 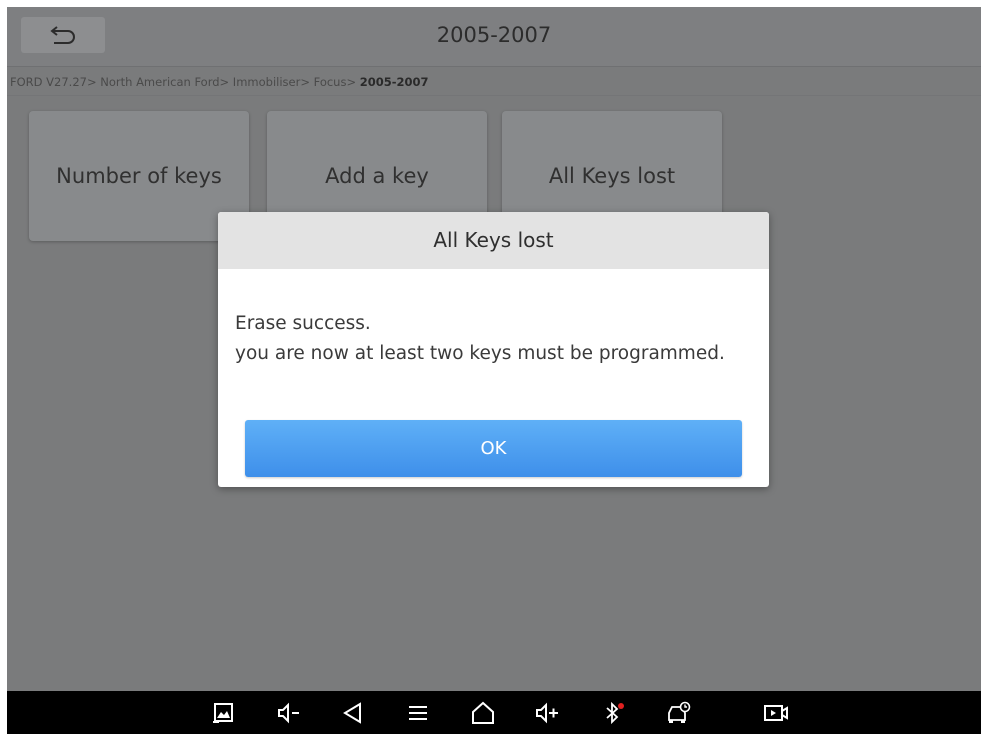 What do you see at coordinates (493, 240) in the screenshot?
I see `dialog-title: All Keys lost` at bounding box center [493, 240].